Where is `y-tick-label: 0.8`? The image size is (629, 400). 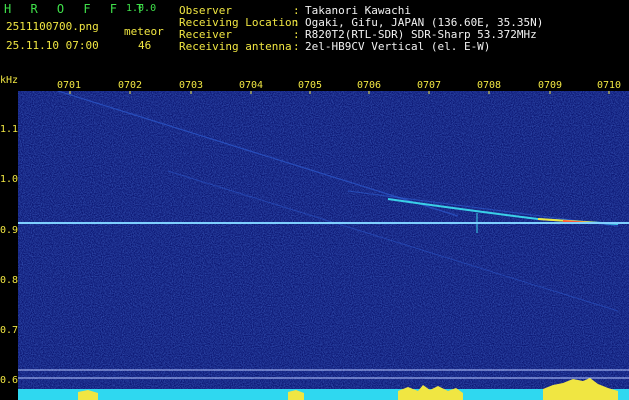
y-tick-label: 0.8 is located at coordinates (9, 280).